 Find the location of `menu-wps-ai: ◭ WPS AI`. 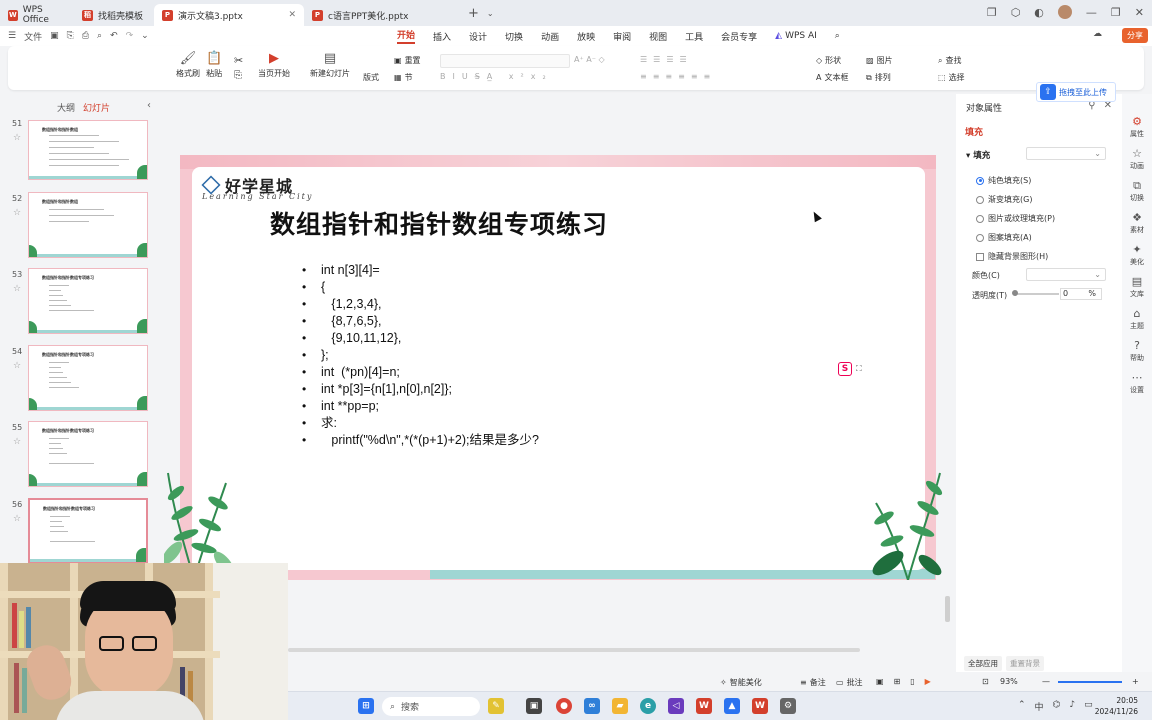

menu-wps-ai: ◭ WPS AI is located at coordinates (796, 36).